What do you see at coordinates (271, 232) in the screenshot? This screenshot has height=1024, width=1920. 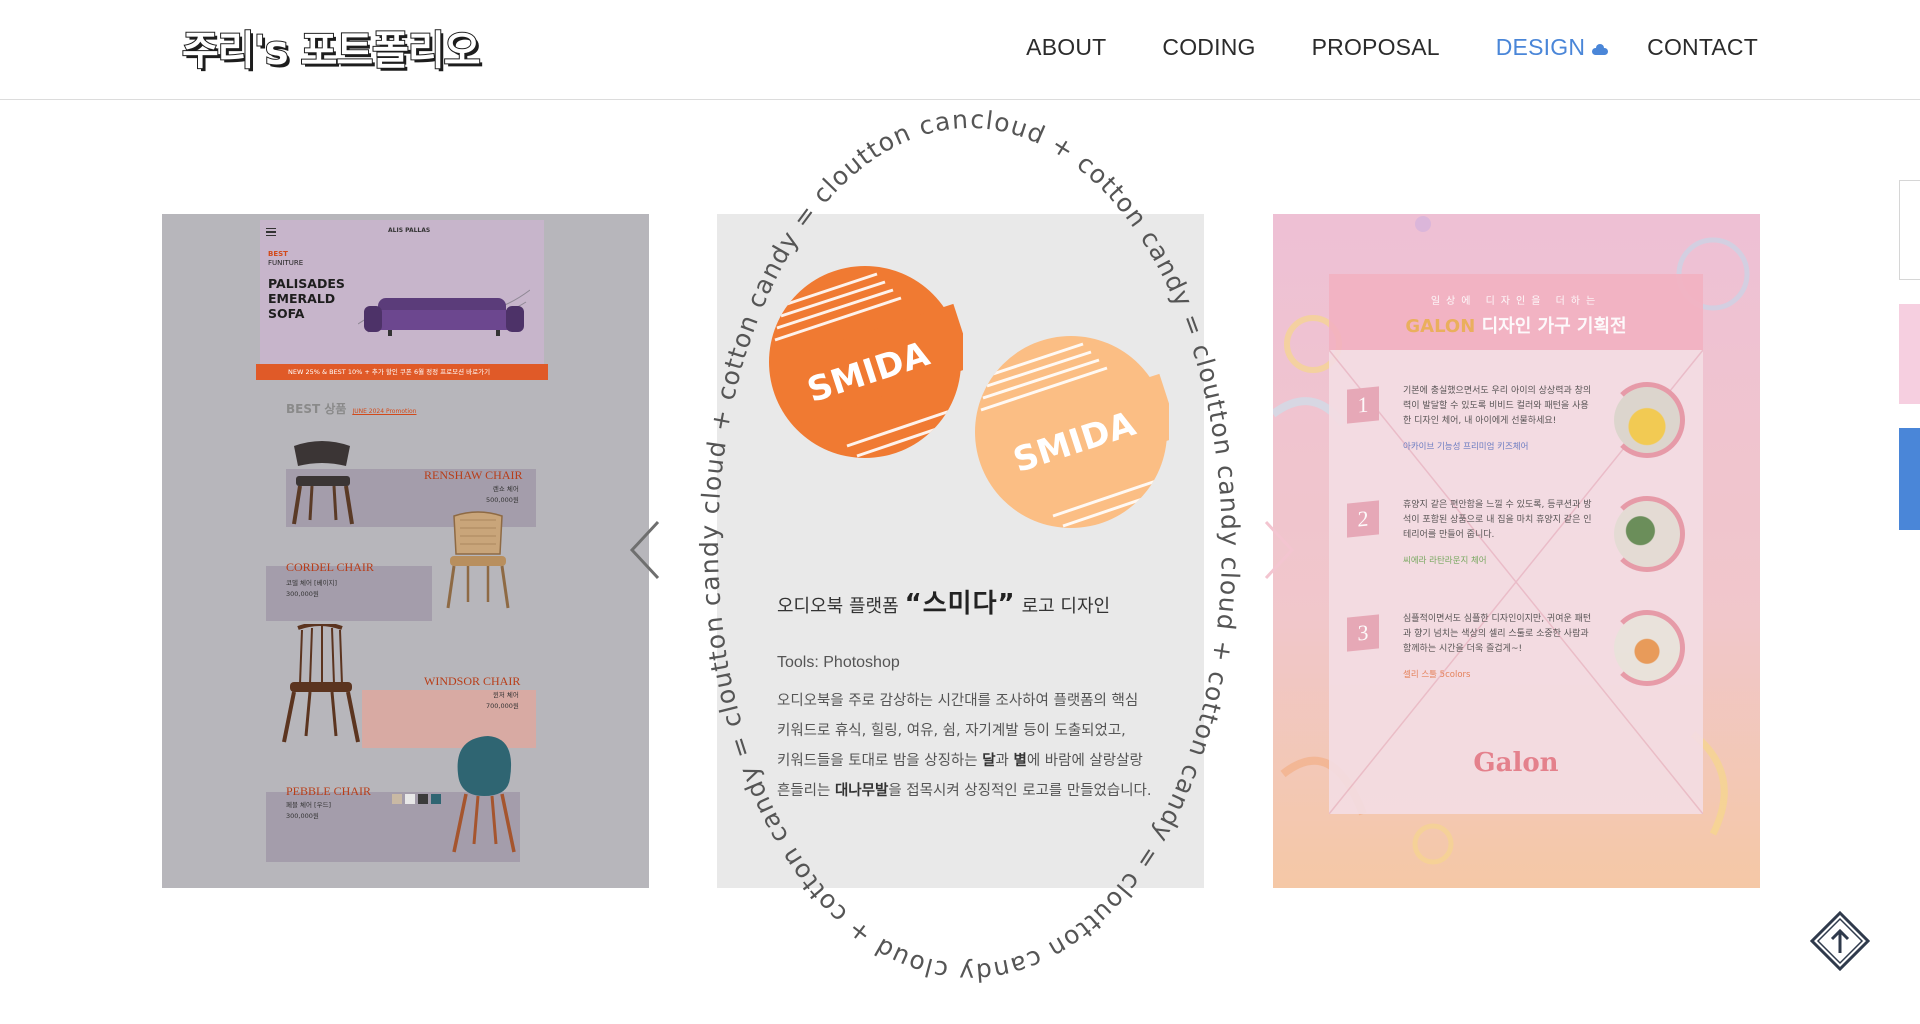 I see `hamburger-menu-icon` at bounding box center [271, 232].